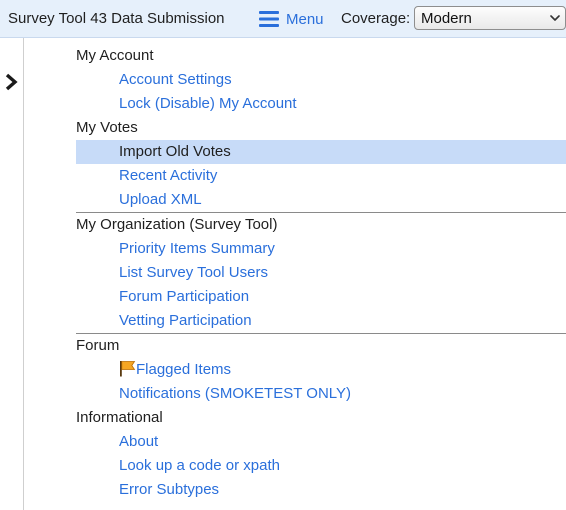 This screenshot has width=566, height=510. I want to click on flag-icon, so click(128, 369).